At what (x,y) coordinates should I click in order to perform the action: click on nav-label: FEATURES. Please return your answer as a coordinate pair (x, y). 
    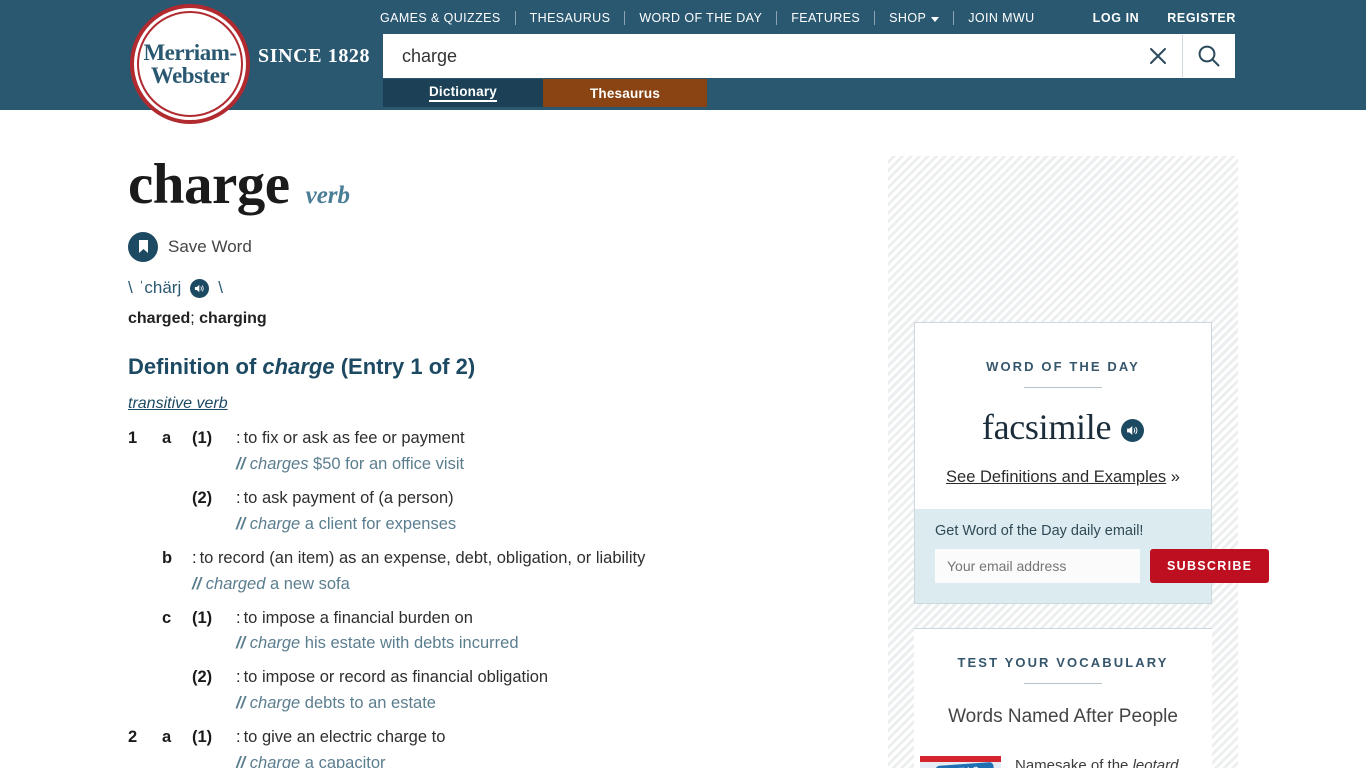
    Looking at the image, I should click on (826, 18).